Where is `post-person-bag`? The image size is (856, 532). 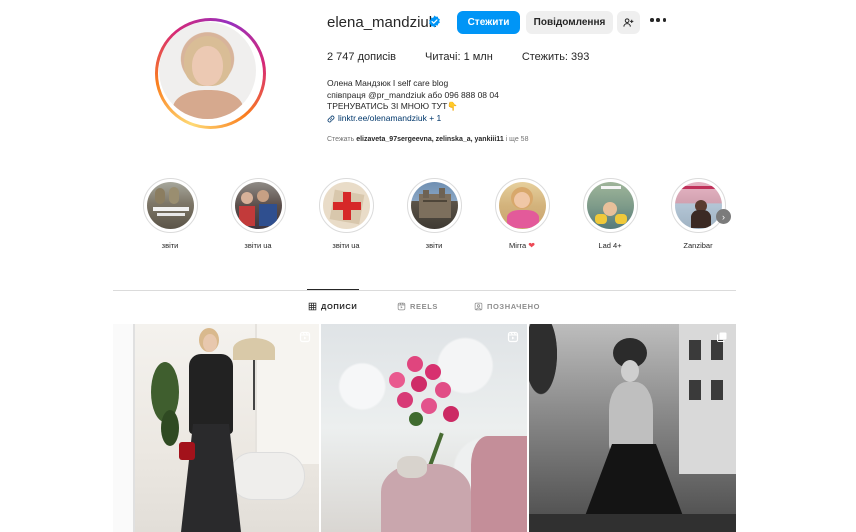
post-person-bag is located at coordinates (187, 451).